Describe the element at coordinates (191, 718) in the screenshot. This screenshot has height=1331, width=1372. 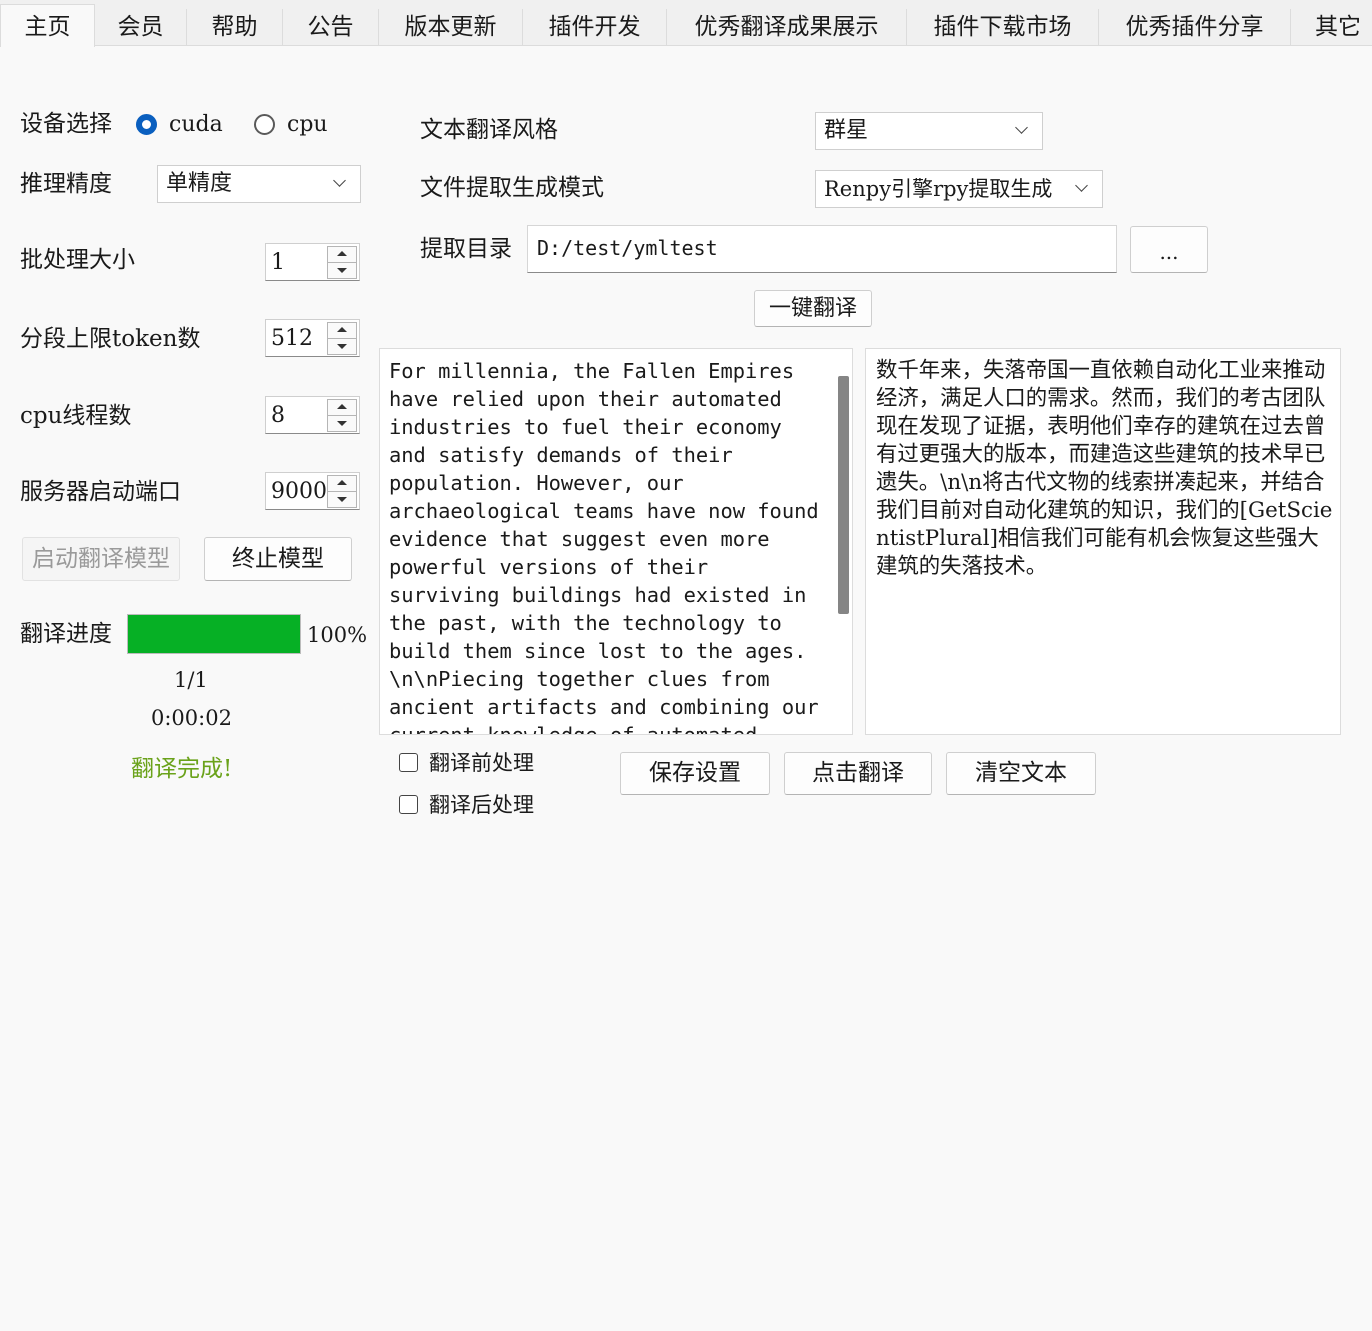
I see `elapsed-time: 0:00:02` at that location.